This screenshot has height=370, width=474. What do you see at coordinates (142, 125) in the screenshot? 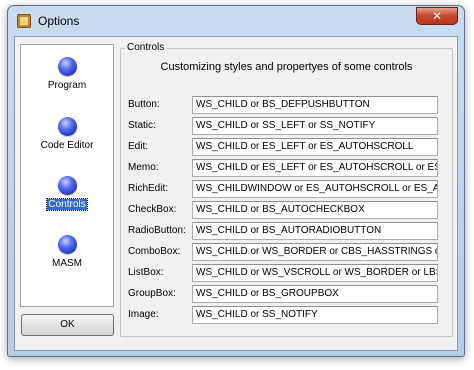
I see `row-label: Static:` at bounding box center [142, 125].